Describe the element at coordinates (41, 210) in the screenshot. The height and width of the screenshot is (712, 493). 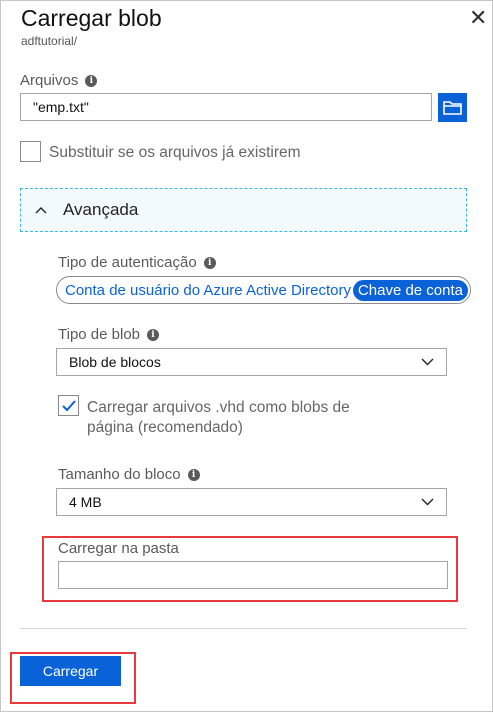
I see `chevron-up-icon` at that location.